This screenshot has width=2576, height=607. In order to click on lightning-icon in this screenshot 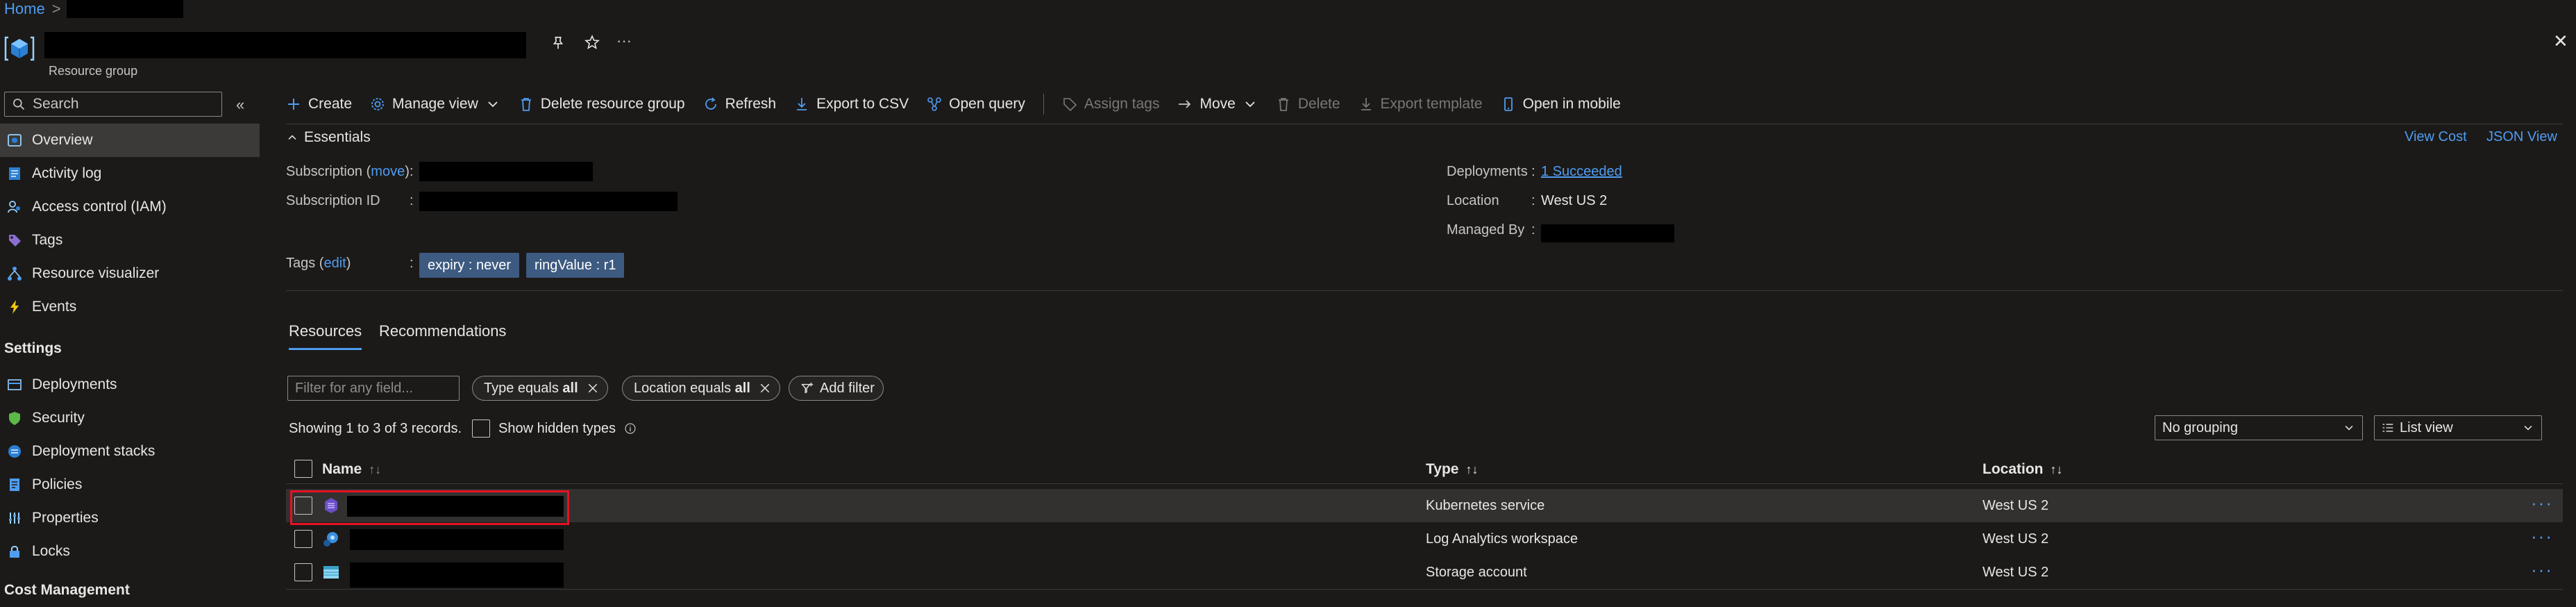, I will do `click(14, 307)`.